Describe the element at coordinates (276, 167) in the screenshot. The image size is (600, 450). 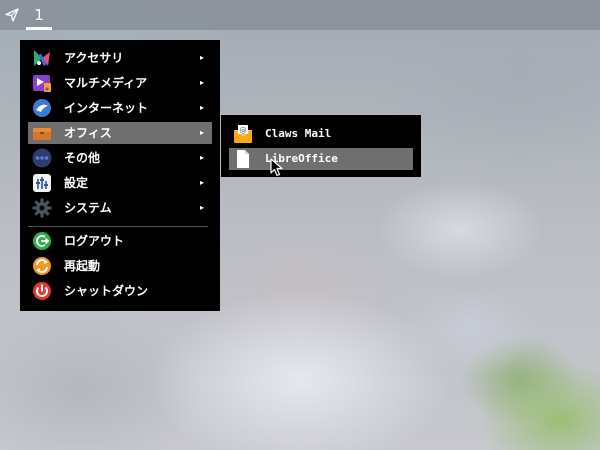
I see `mouse-pointer-icon` at that location.